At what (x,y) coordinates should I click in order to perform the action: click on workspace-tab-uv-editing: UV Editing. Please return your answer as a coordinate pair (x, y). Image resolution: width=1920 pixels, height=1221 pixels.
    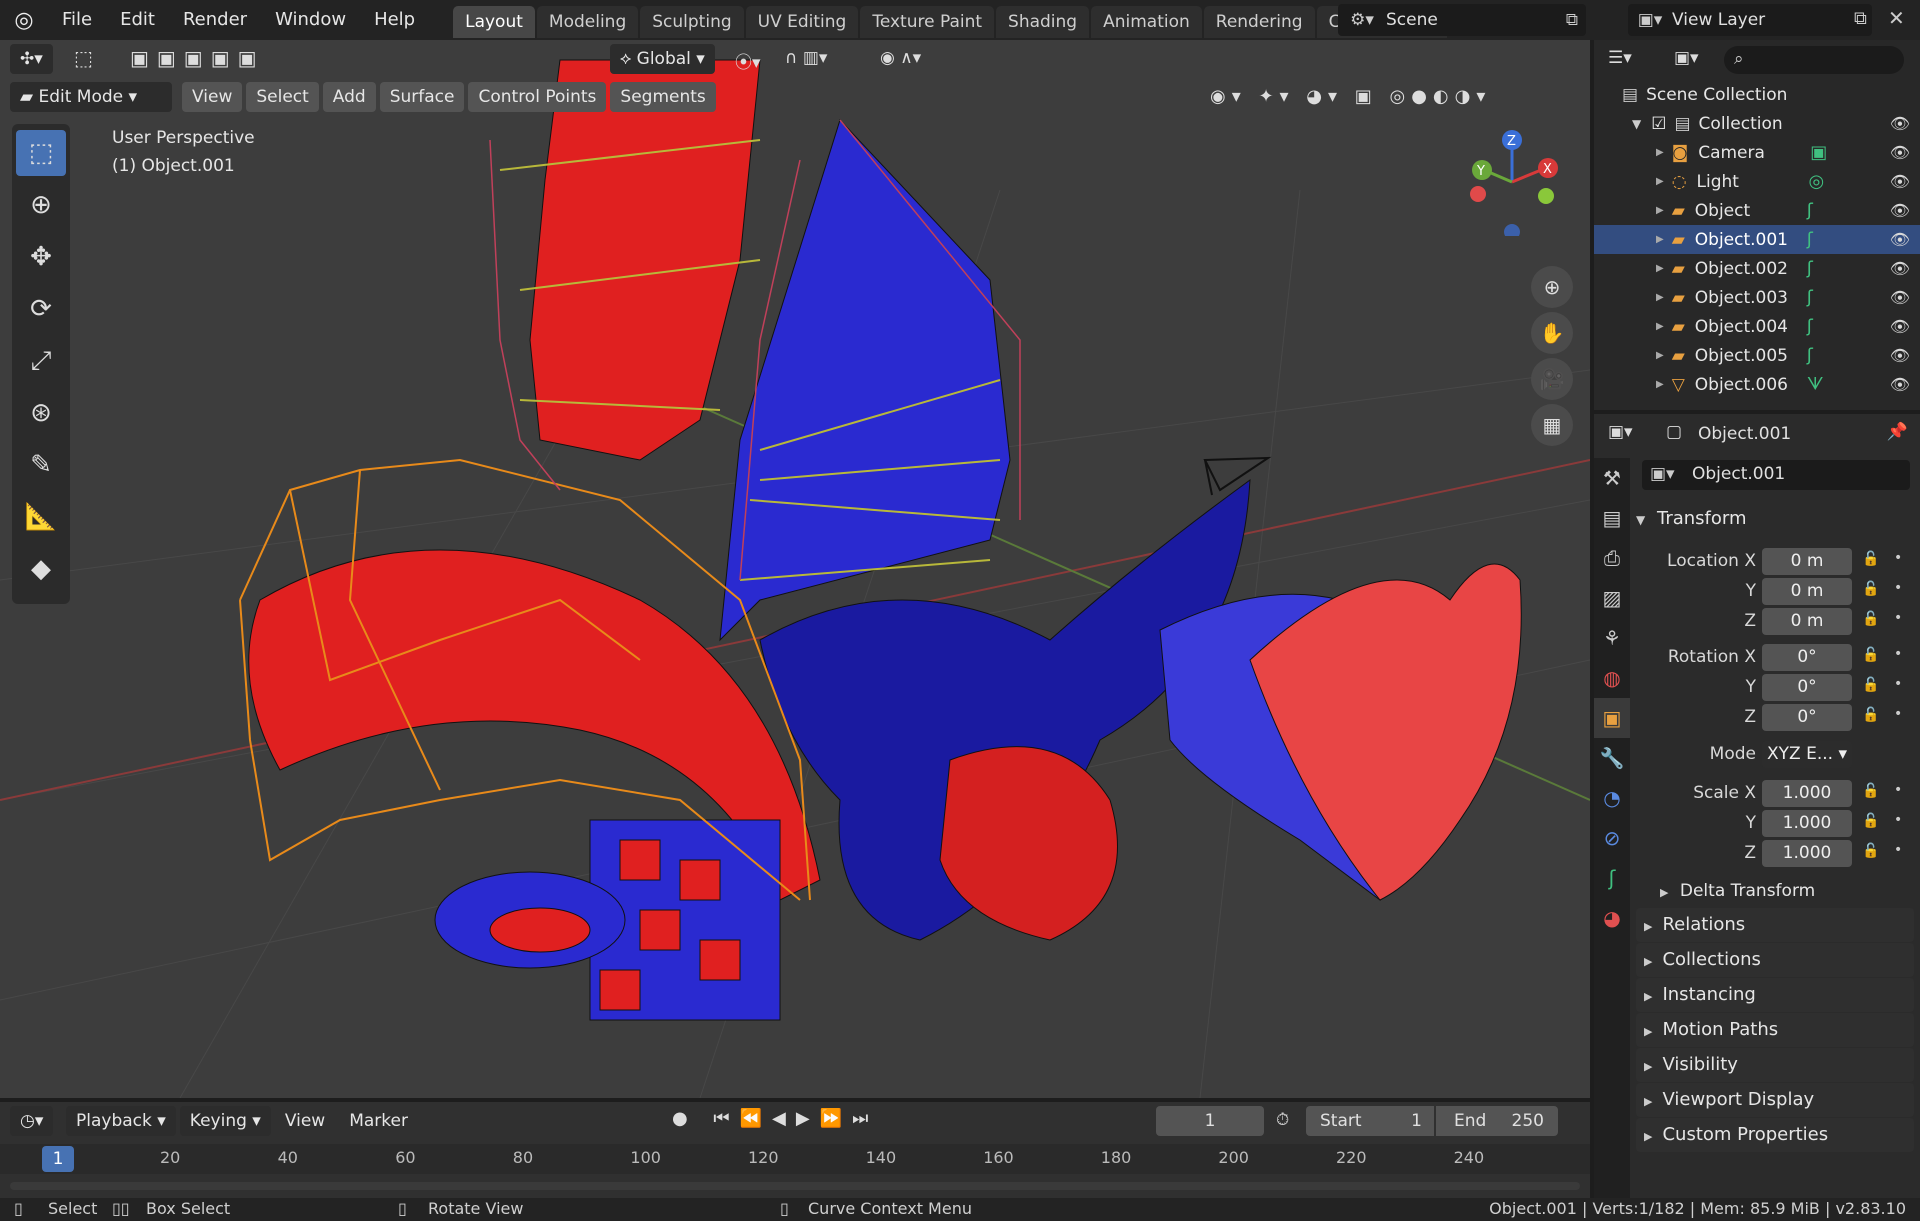
    Looking at the image, I should click on (802, 22).